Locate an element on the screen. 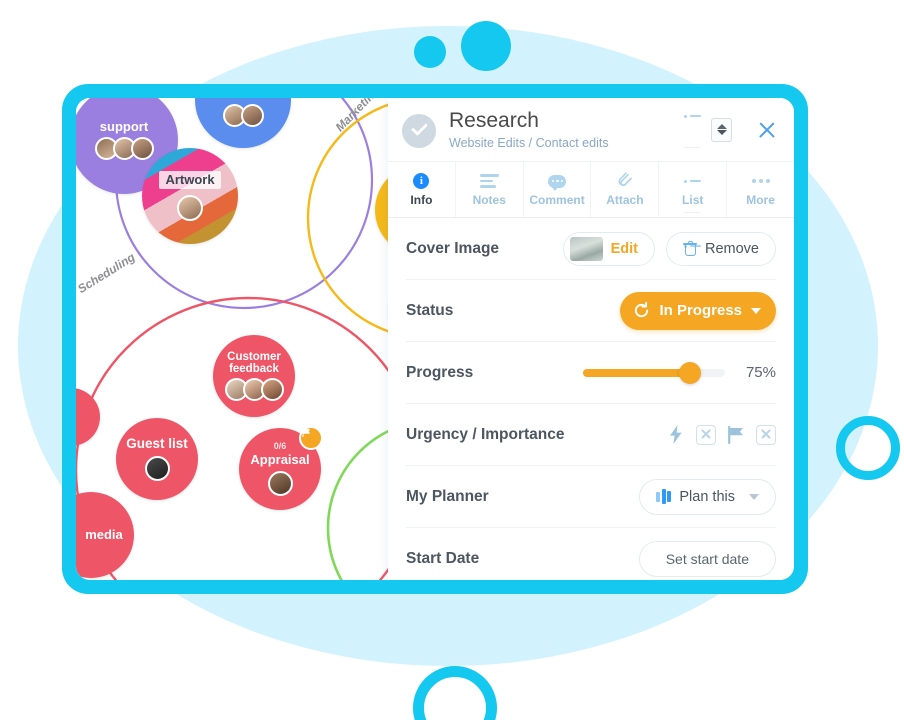 The image size is (904, 720). row-label: Start Date is located at coordinates (443, 558).